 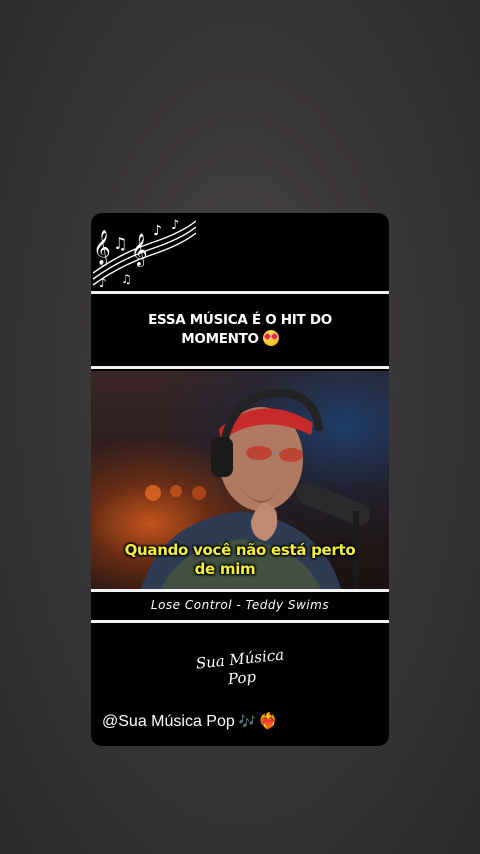 I want to click on headline-line2: MOMENTO, so click(x=220, y=339).